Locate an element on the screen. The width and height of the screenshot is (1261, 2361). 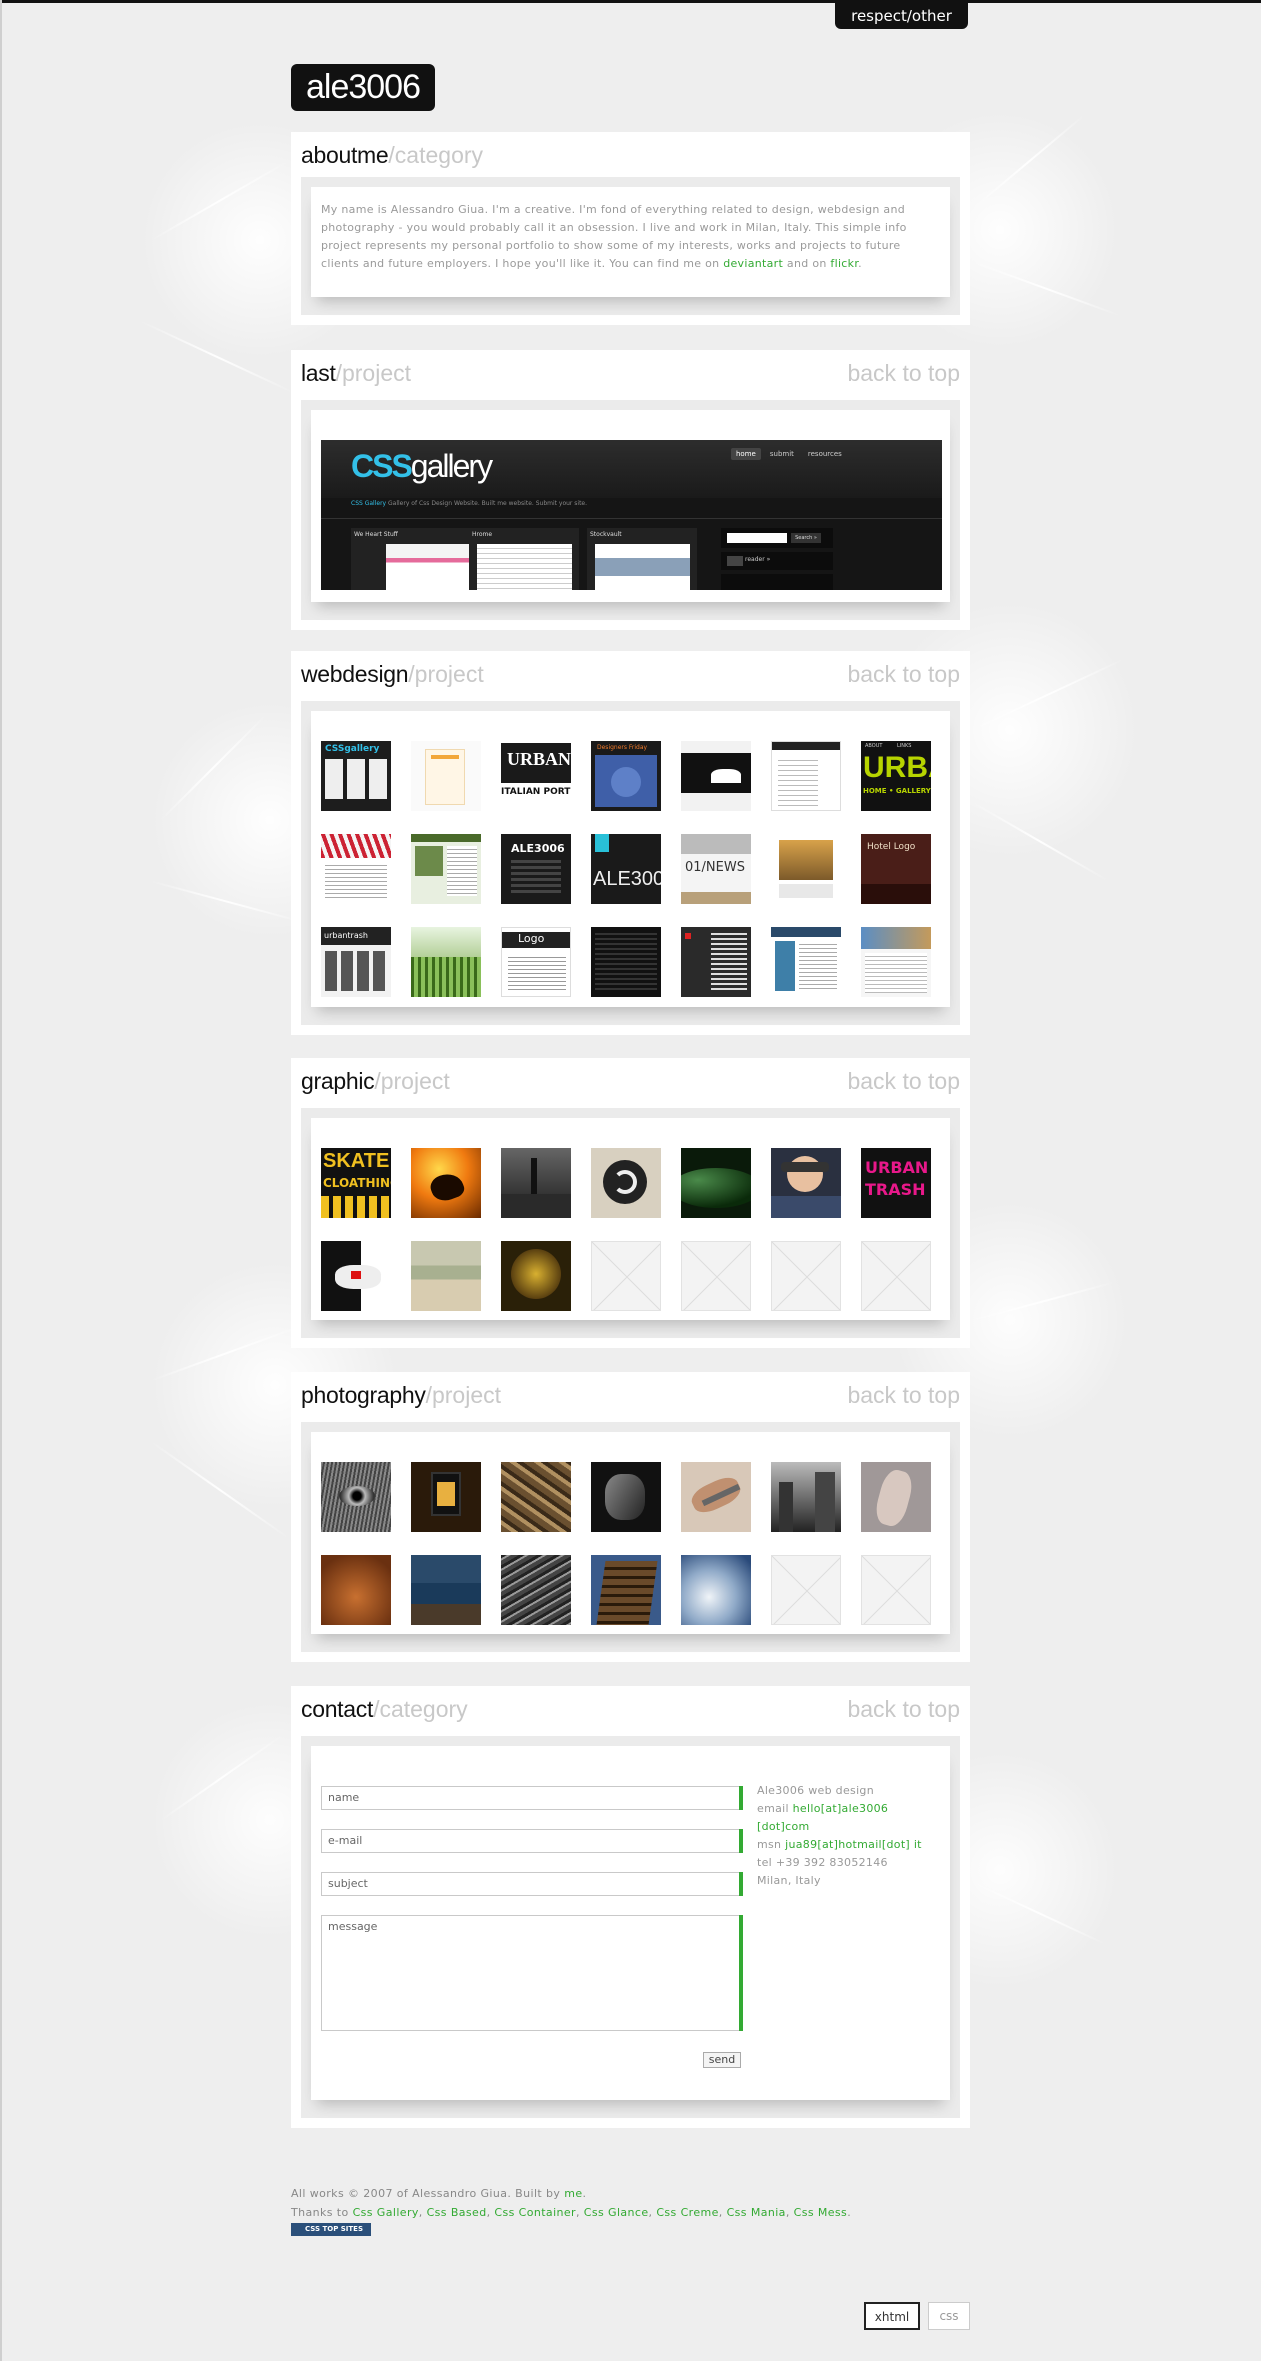
webdesign-thumb: Logo is located at coordinates (536, 962).